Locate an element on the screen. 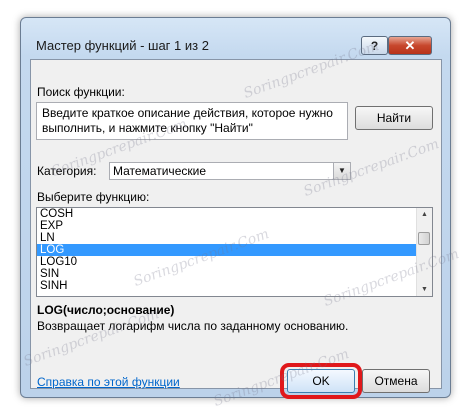  scroll-down-icon: ▼ is located at coordinates (424, 289).